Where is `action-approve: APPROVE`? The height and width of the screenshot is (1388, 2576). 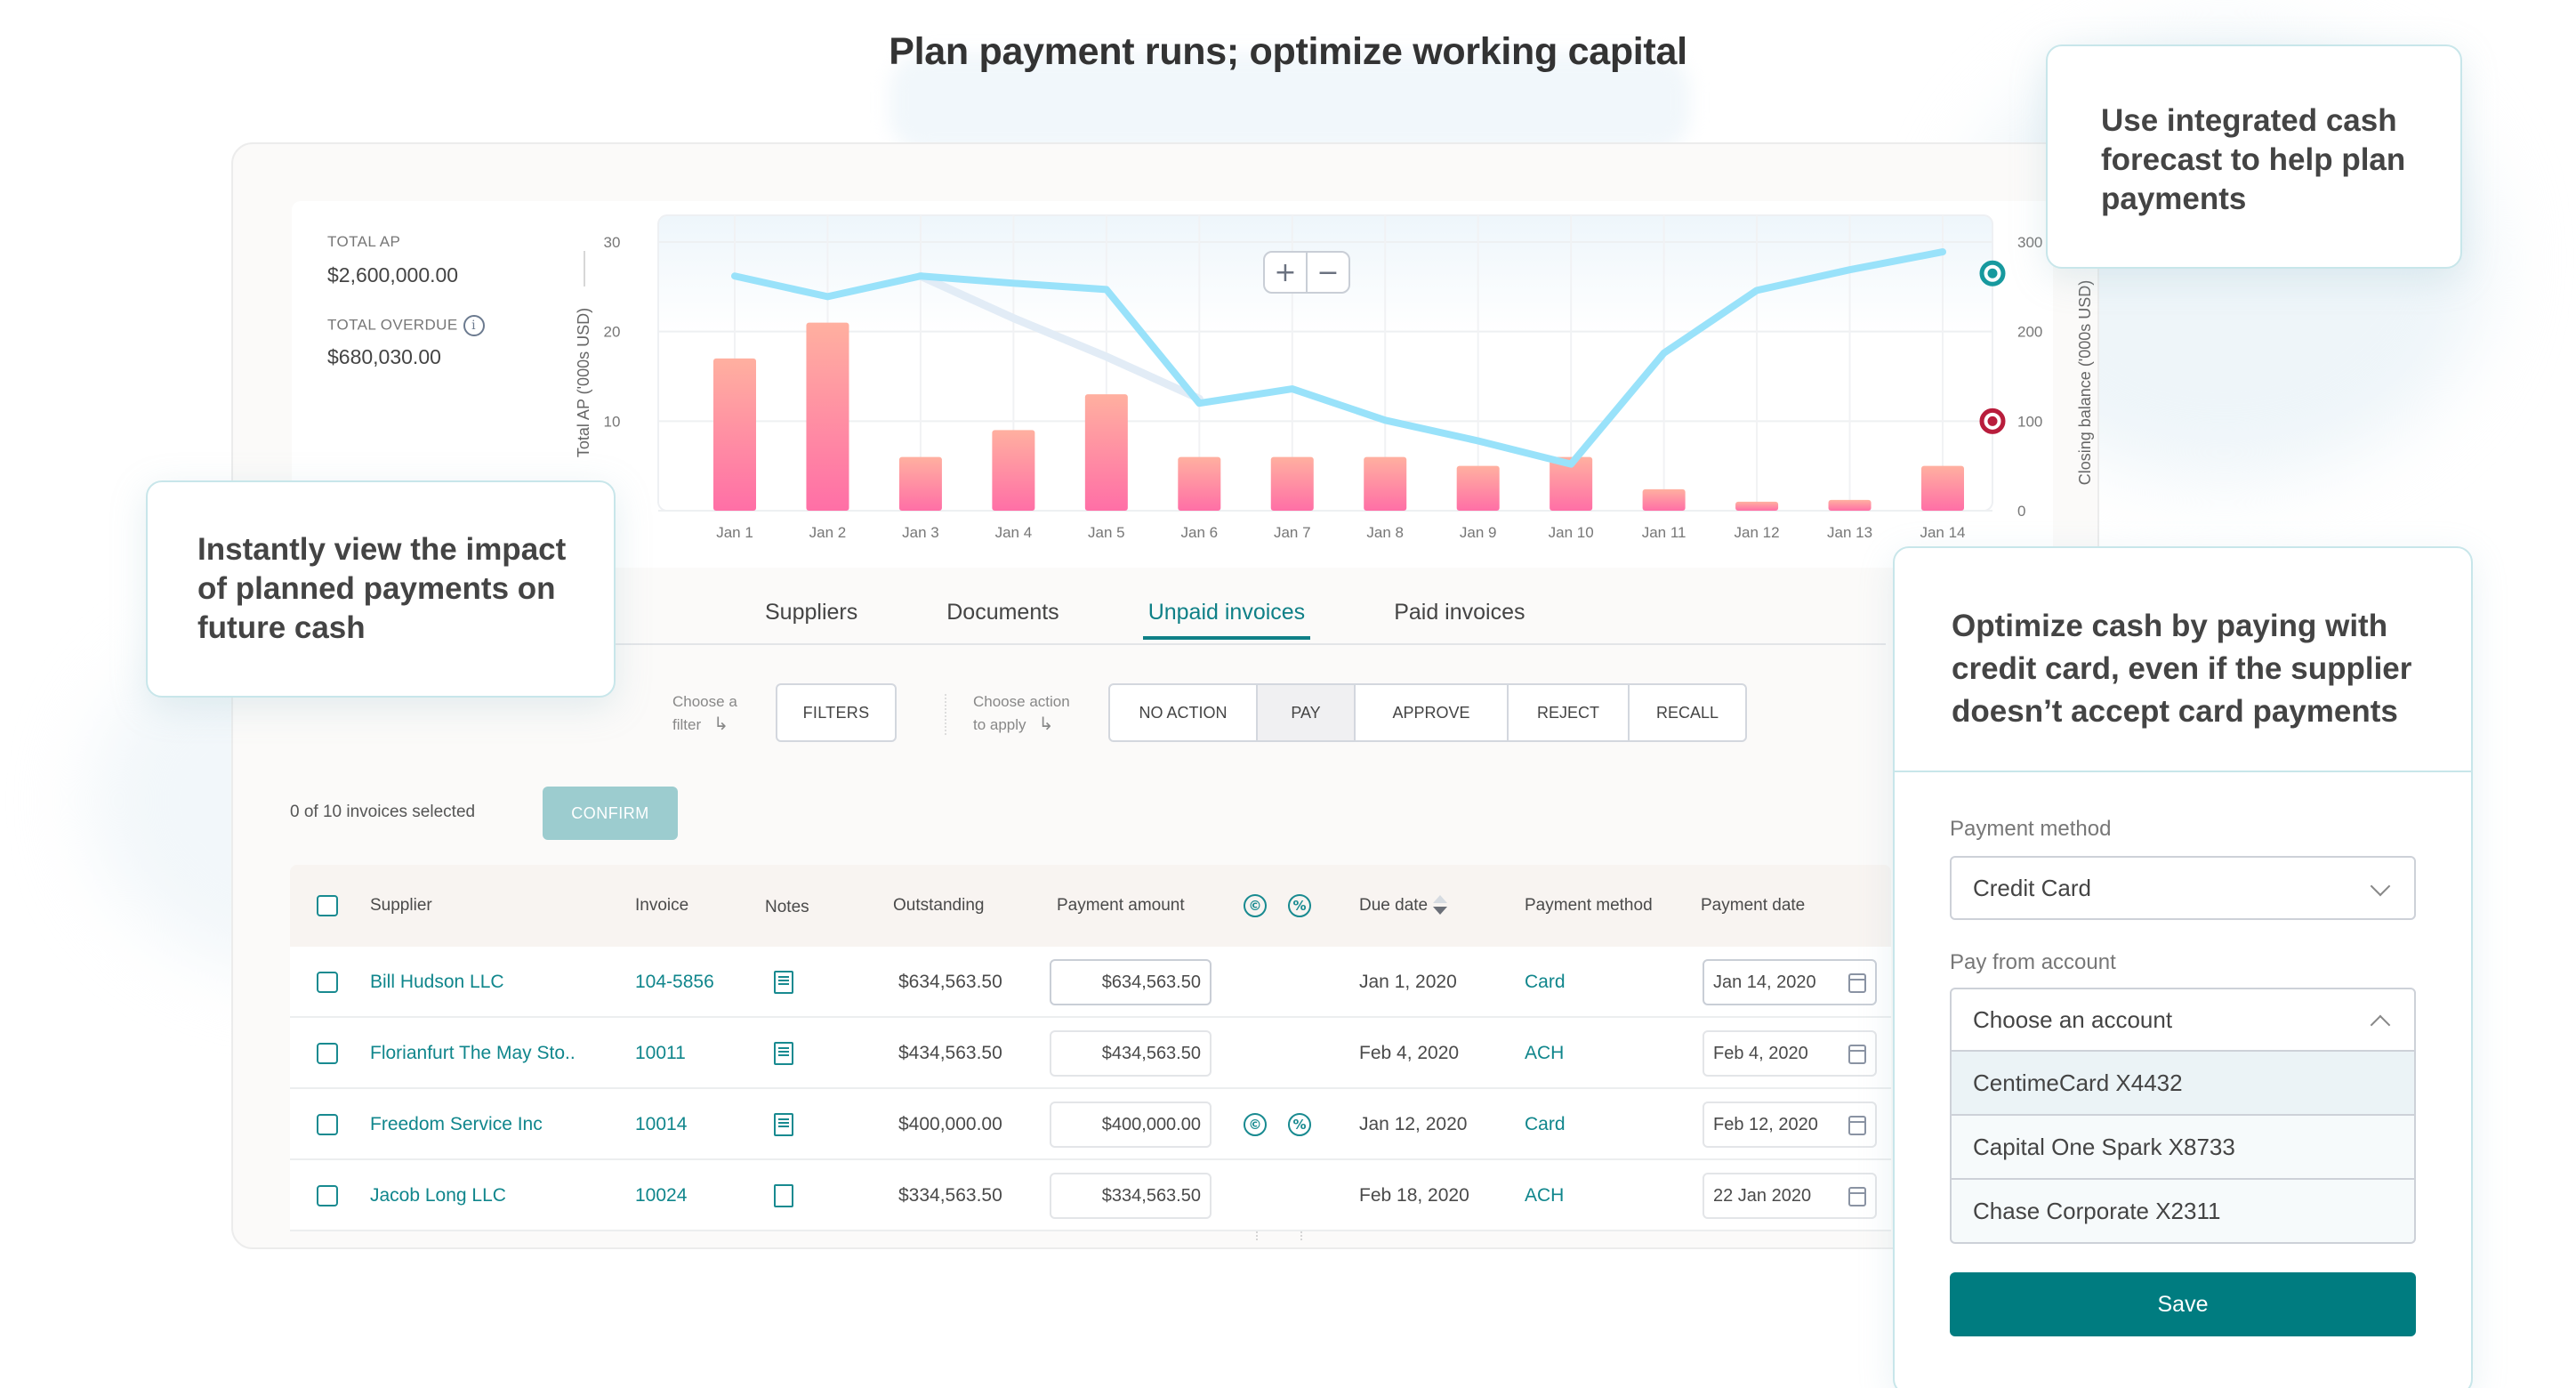 action-approve: APPROVE is located at coordinates (1432, 712).